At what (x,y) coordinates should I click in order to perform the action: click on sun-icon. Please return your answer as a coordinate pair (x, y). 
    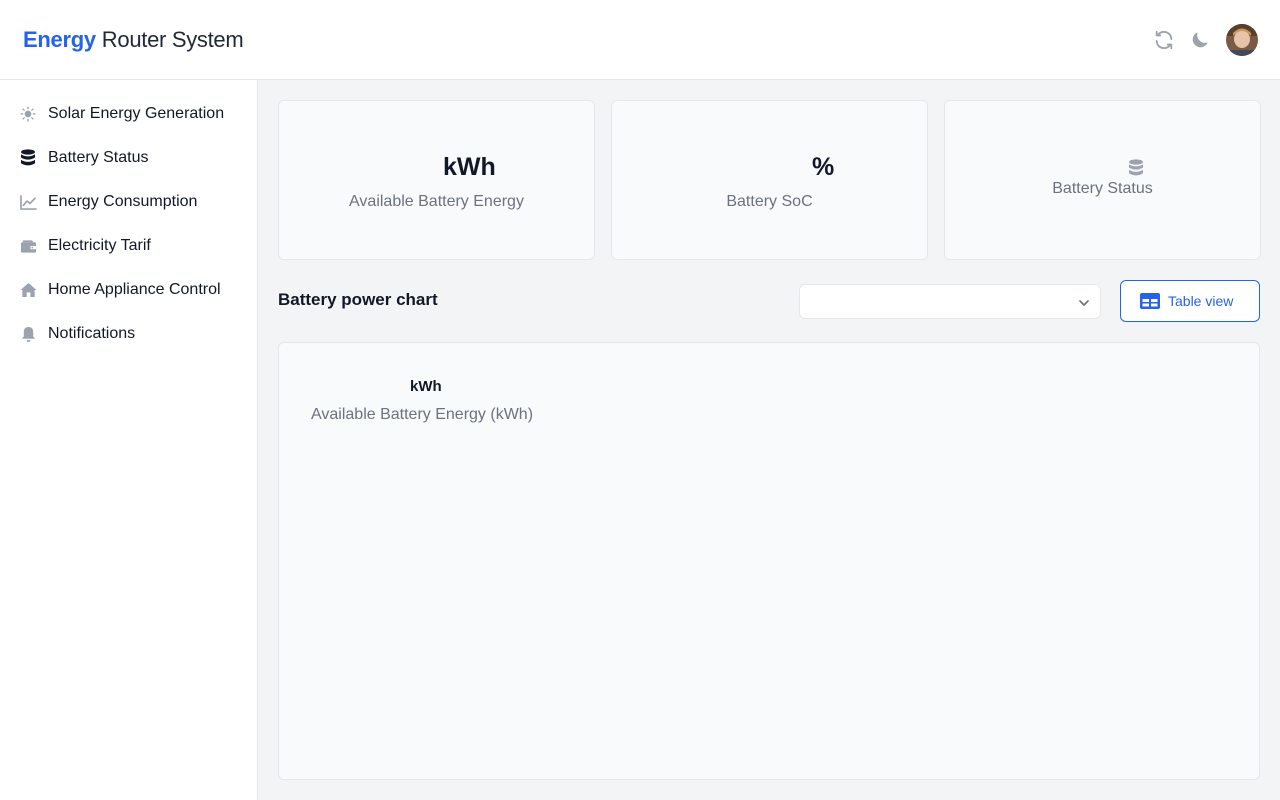
    Looking at the image, I should click on (28, 114).